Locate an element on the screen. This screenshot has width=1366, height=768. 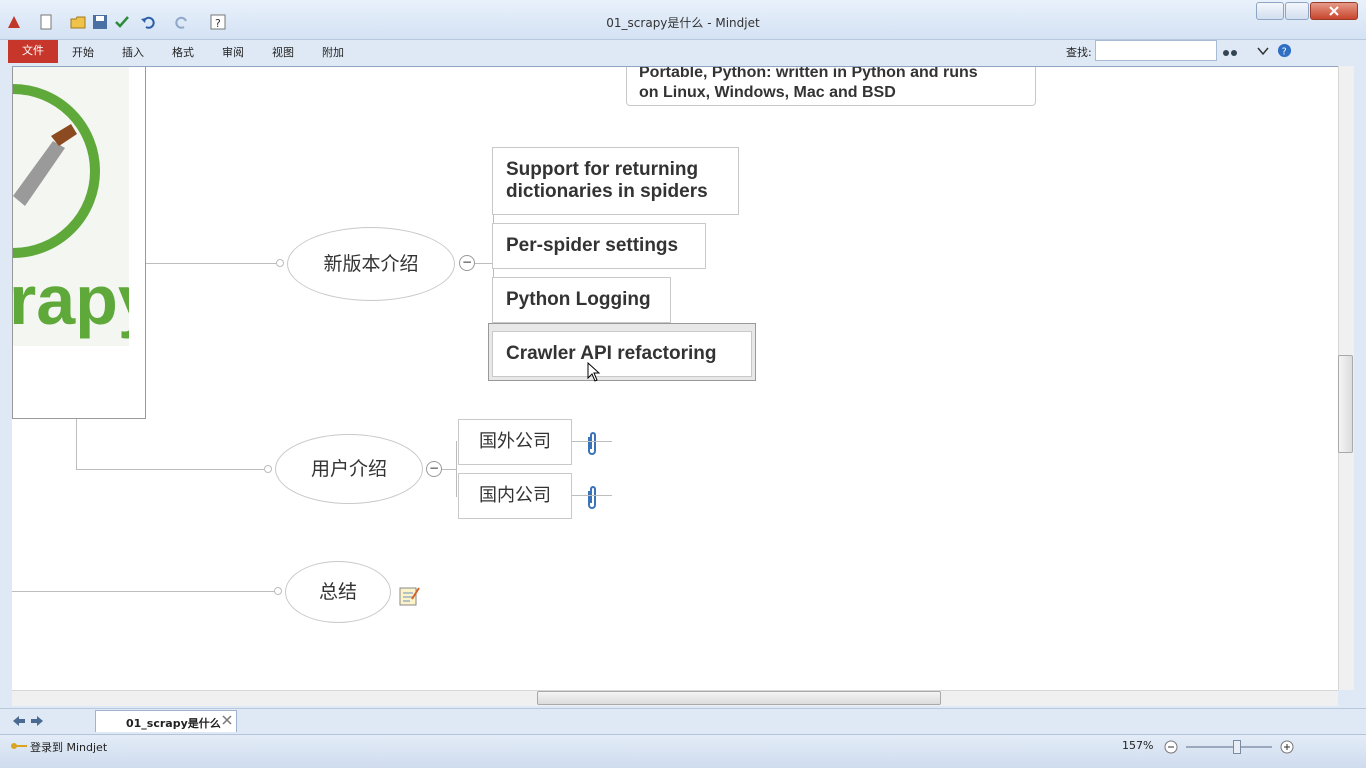
chevron-down-icon is located at coordinates (1263, 51).